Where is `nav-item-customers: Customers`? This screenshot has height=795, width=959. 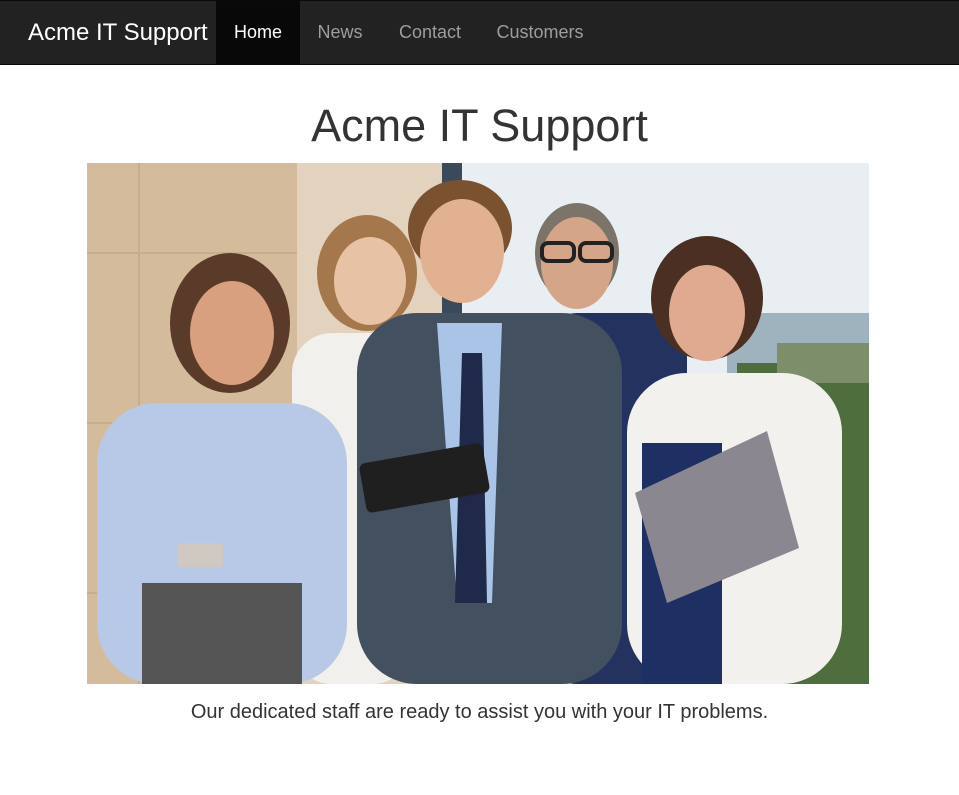
nav-item-customers: Customers is located at coordinates (540, 33).